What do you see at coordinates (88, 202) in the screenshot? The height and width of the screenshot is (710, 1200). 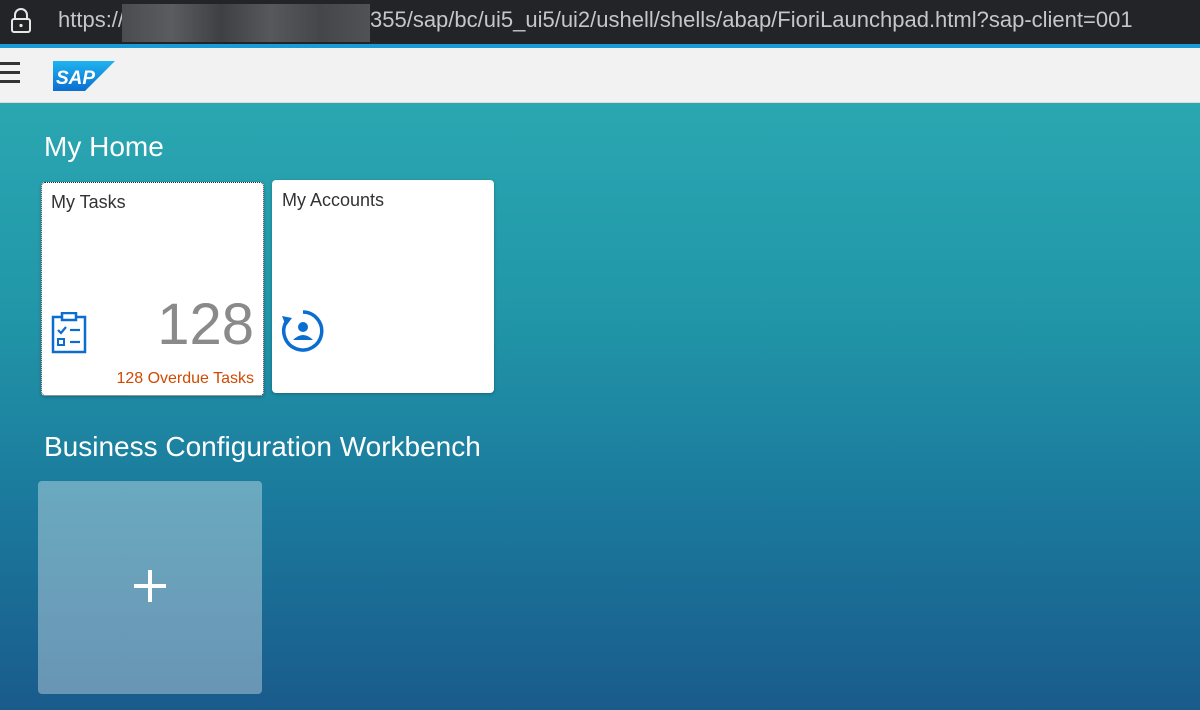 I see `tile-title: My Tasks` at bounding box center [88, 202].